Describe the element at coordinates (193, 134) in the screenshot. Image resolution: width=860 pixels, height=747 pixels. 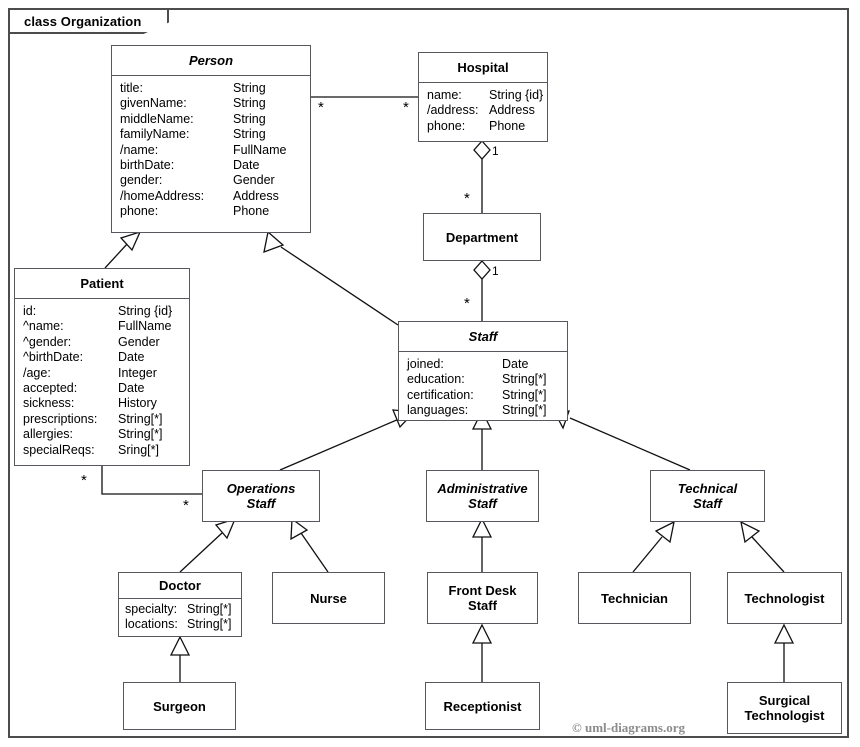
I see `attribute-row: familyName: String` at that location.